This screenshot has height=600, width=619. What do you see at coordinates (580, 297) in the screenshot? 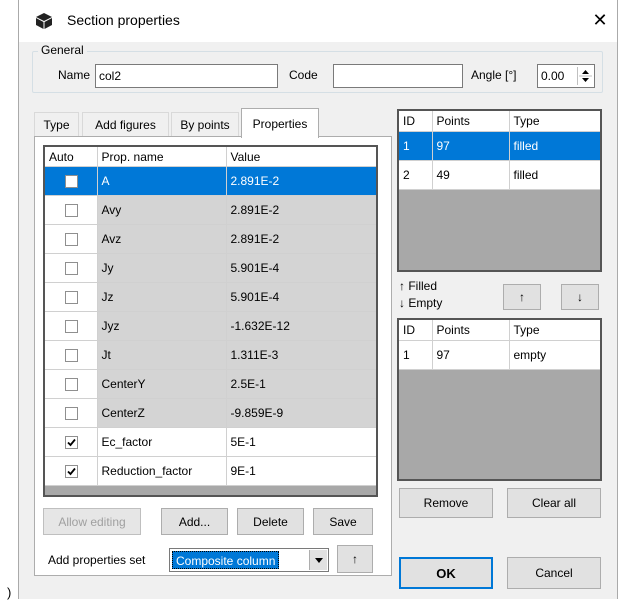
I see `move-down-button: ↓` at bounding box center [580, 297].